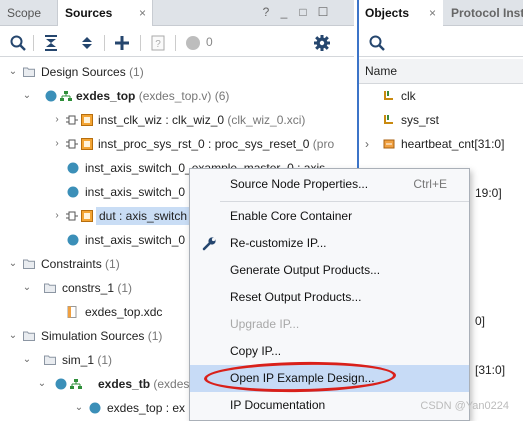 The image size is (523, 421). Describe the element at coordinates (51, 43) in the screenshot. I see `collapse-all-icon` at that location.